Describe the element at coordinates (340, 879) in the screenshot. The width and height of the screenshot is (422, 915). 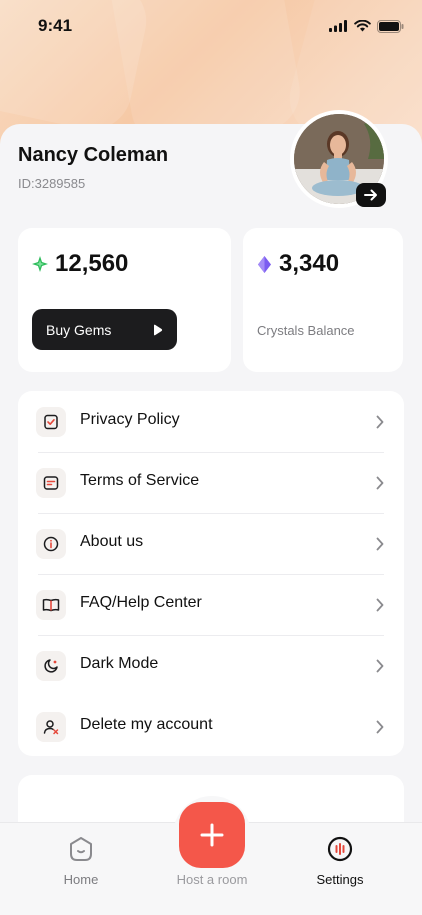
I see `tab-settings-label: Settings` at that location.